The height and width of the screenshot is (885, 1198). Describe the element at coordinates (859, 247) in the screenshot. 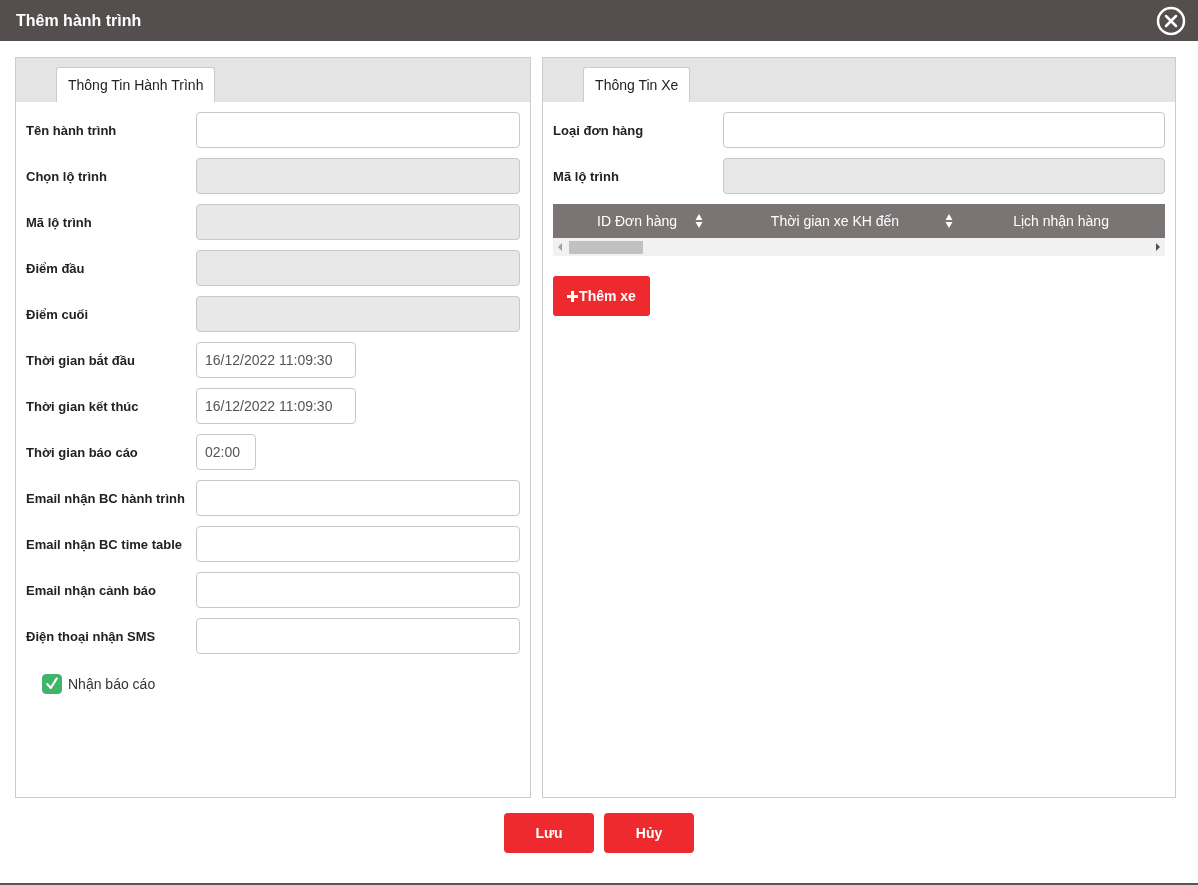

I see `horizontal-scrollbar` at that location.